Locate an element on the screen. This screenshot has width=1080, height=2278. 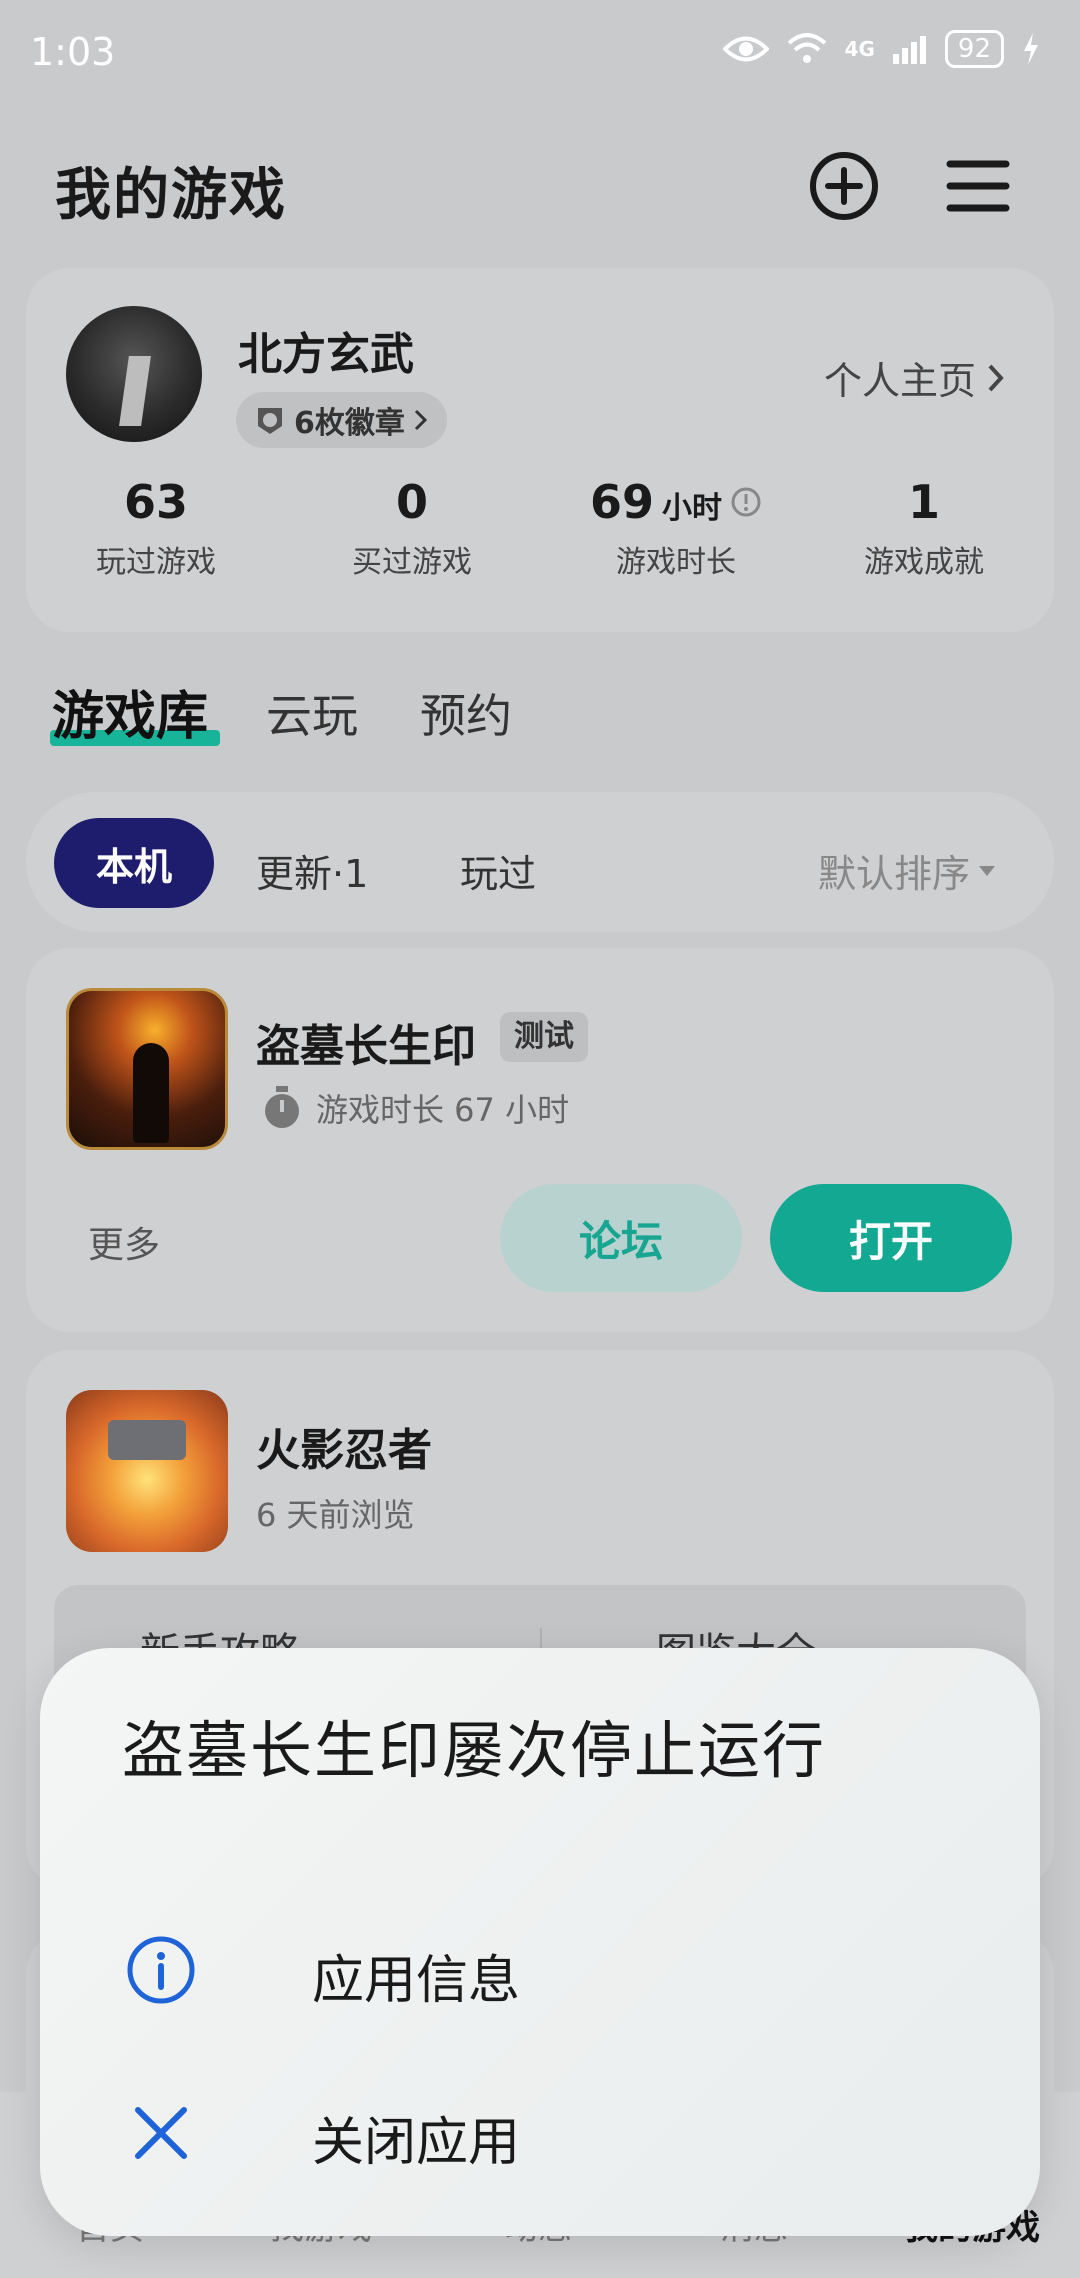
battery-level: 92 is located at coordinates (974, 49).